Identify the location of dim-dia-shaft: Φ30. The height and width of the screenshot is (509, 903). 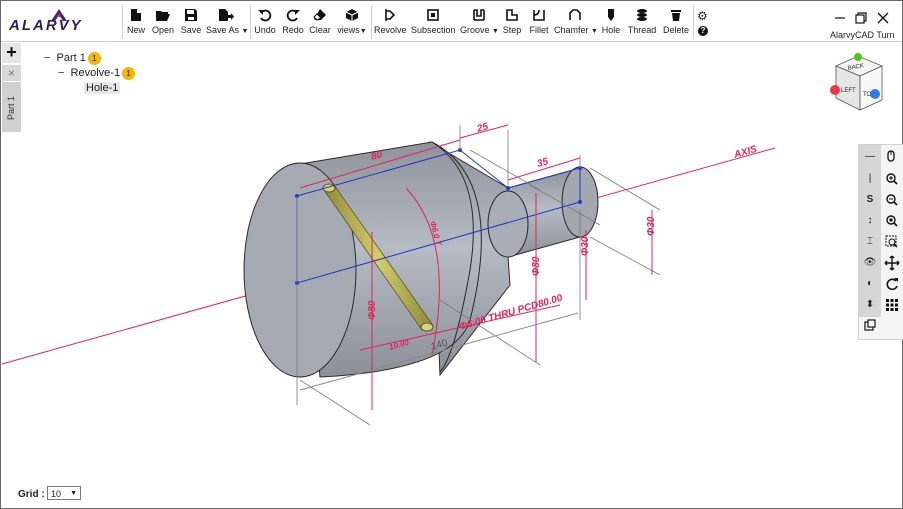
(585, 246).